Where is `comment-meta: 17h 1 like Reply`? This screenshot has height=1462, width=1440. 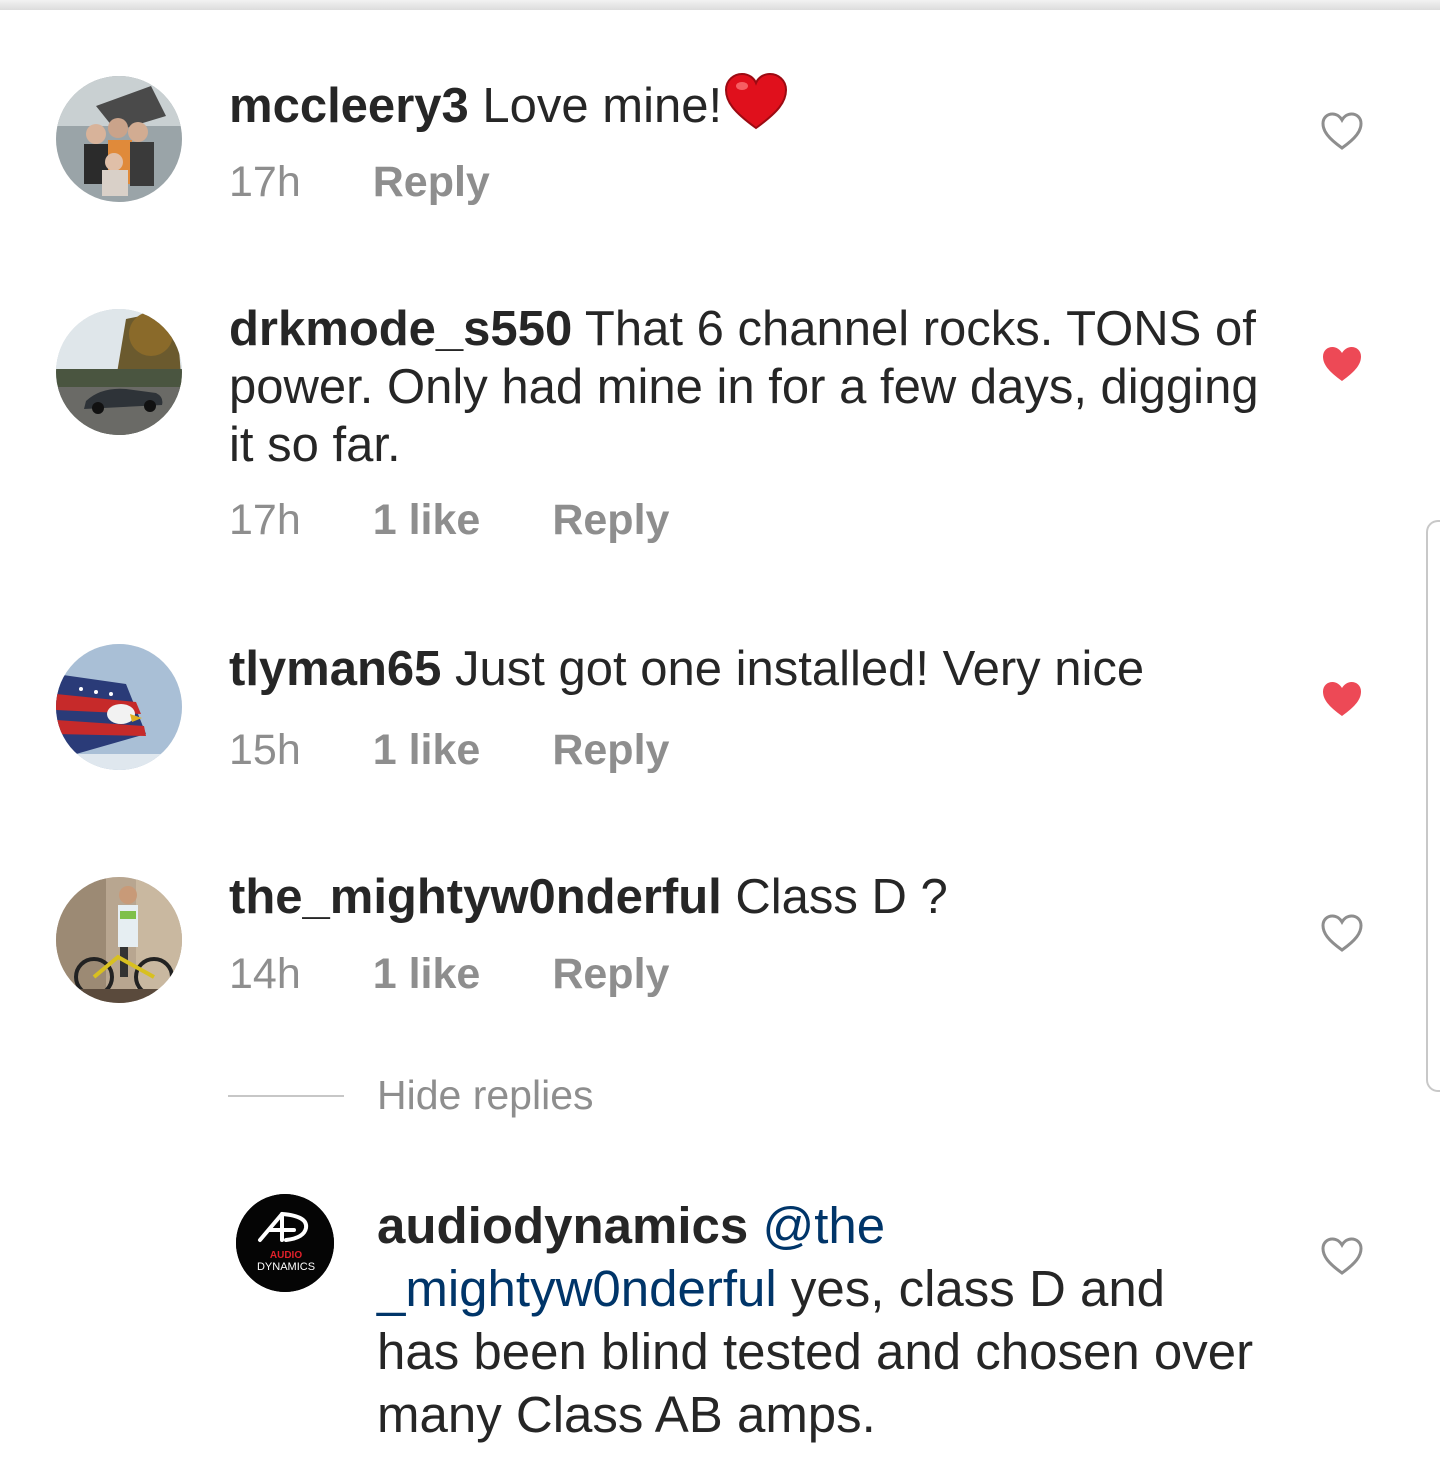
comment-meta: 17h 1 like Reply is located at coordinates (449, 520).